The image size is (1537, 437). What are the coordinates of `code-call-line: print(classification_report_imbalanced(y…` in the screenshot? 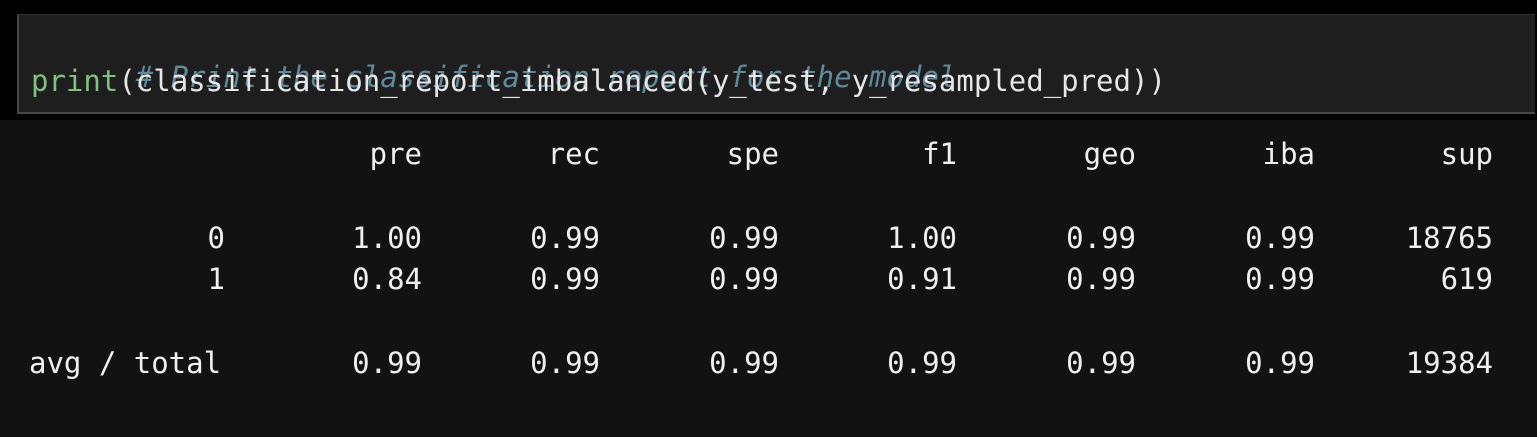 It's located at (598, 81).